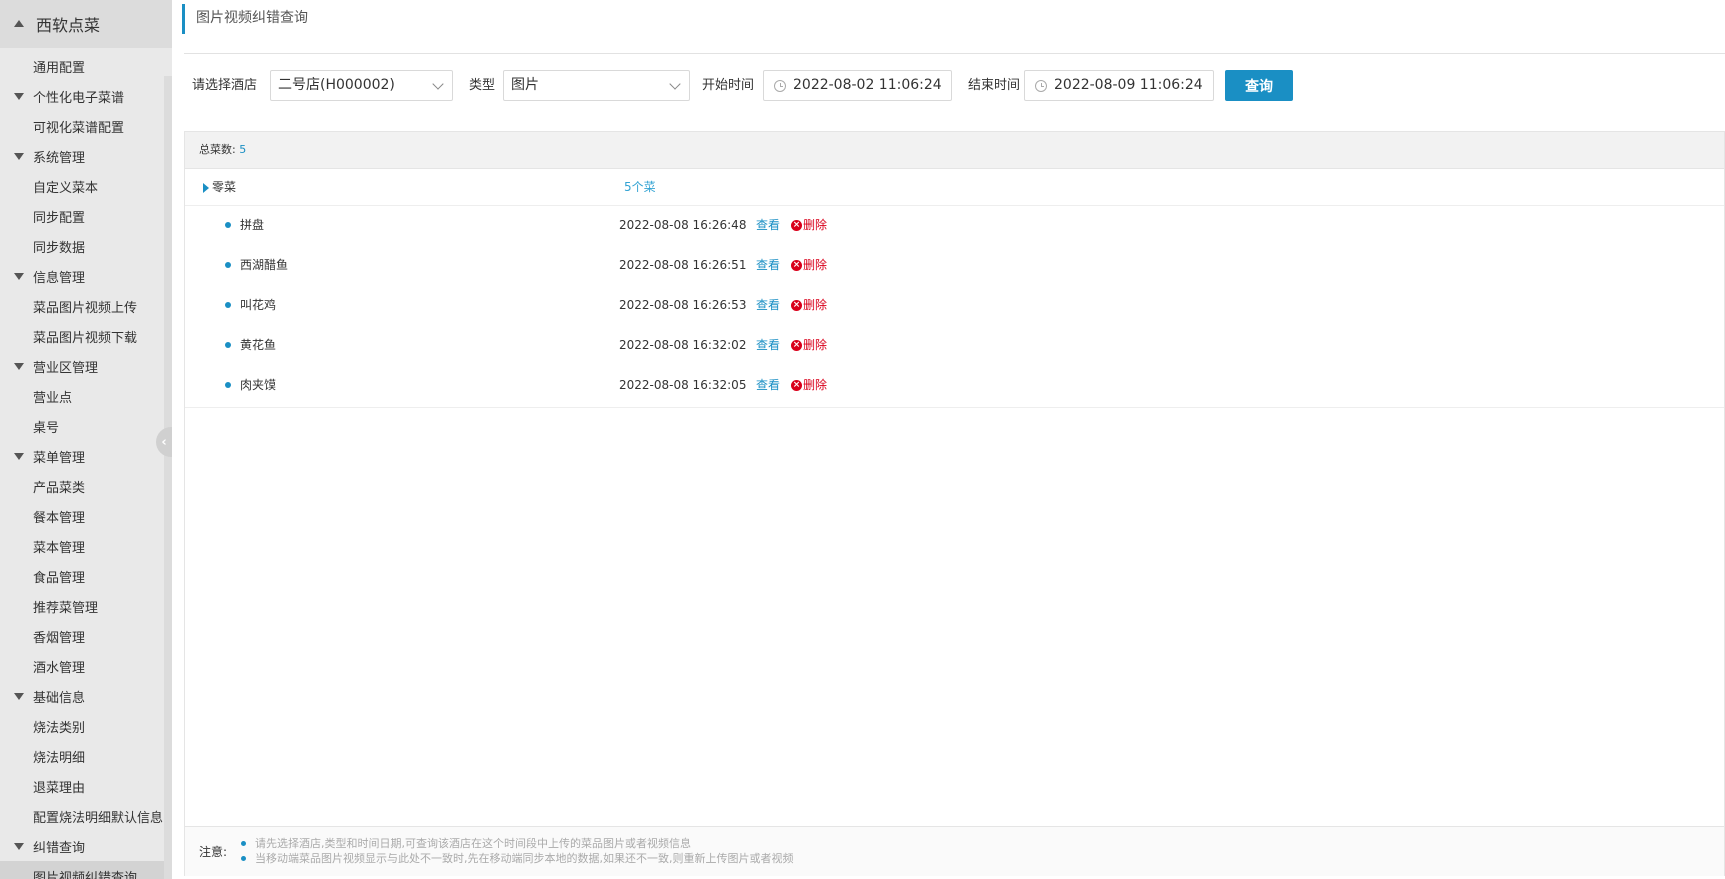  What do you see at coordinates (954, 346) in the screenshot?
I see `dish-row: 黄花鱼 2022-08-08 16:32:02 查看 × 删除` at bounding box center [954, 346].